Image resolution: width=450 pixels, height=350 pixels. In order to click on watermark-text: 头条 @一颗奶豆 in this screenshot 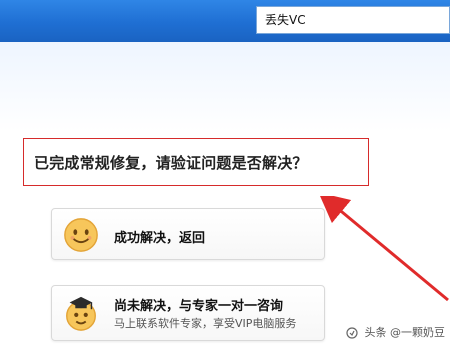, I will do `click(405, 332)`.